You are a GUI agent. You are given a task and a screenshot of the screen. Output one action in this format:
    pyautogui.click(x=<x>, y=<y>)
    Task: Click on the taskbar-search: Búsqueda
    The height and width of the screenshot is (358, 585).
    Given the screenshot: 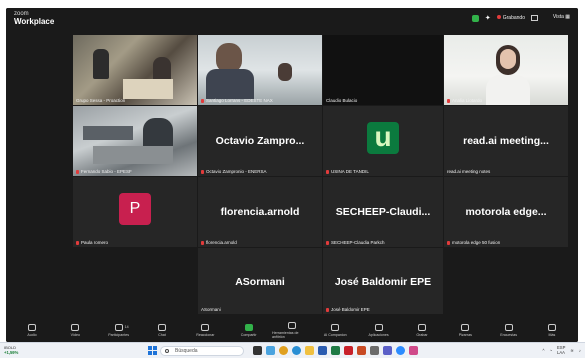 What is the action you would take?
    pyautogui.click(x=202, y=351)
    